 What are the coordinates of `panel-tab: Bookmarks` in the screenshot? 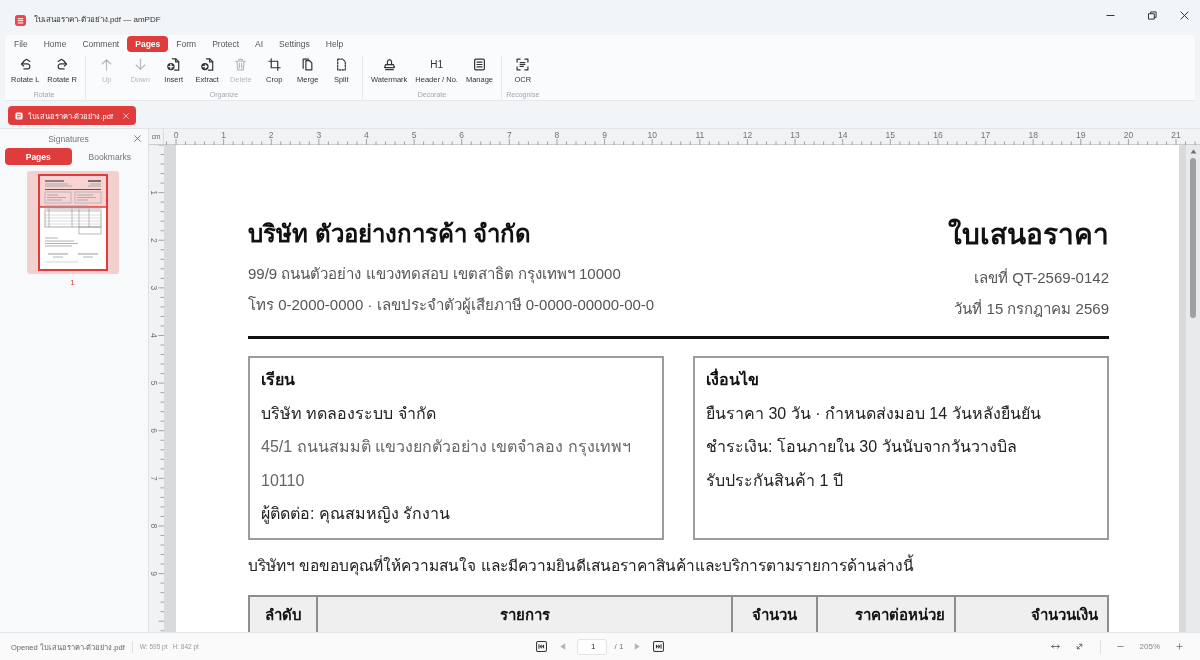 It's located at (109, 156).